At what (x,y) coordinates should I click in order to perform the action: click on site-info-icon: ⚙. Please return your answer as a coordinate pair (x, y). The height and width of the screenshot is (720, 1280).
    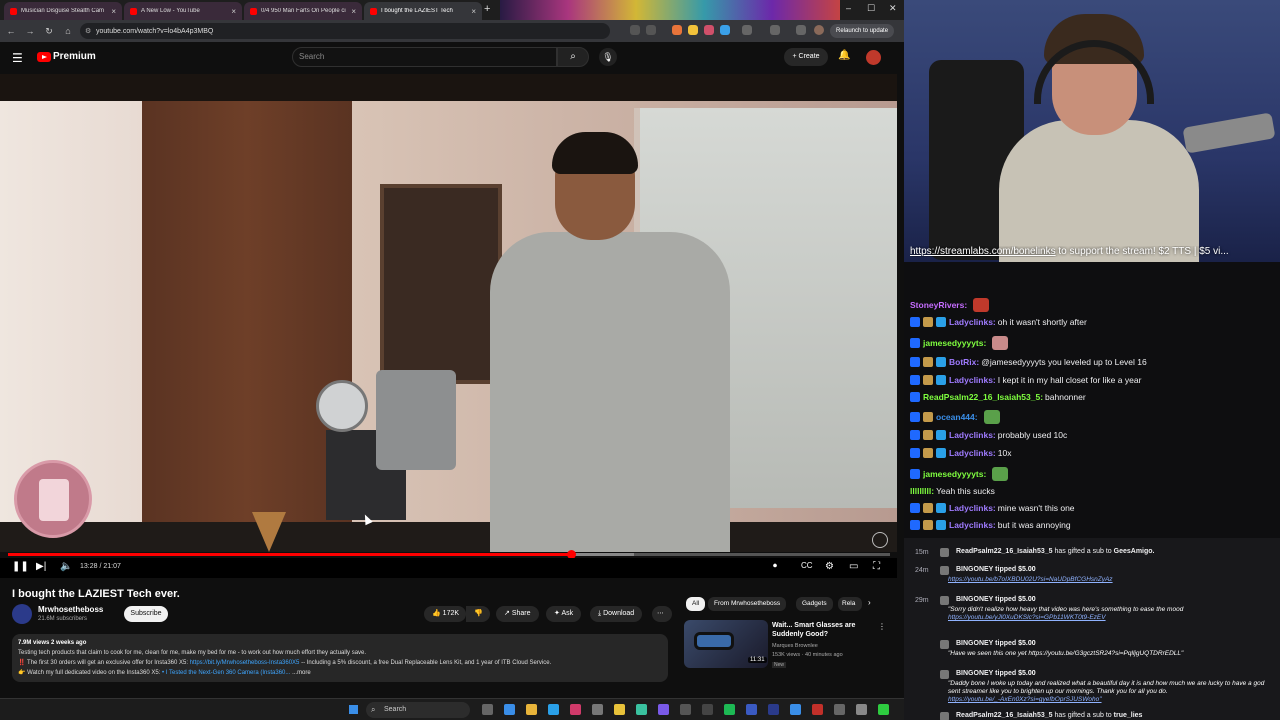
    Looking at the image, I should click on (88, 31).